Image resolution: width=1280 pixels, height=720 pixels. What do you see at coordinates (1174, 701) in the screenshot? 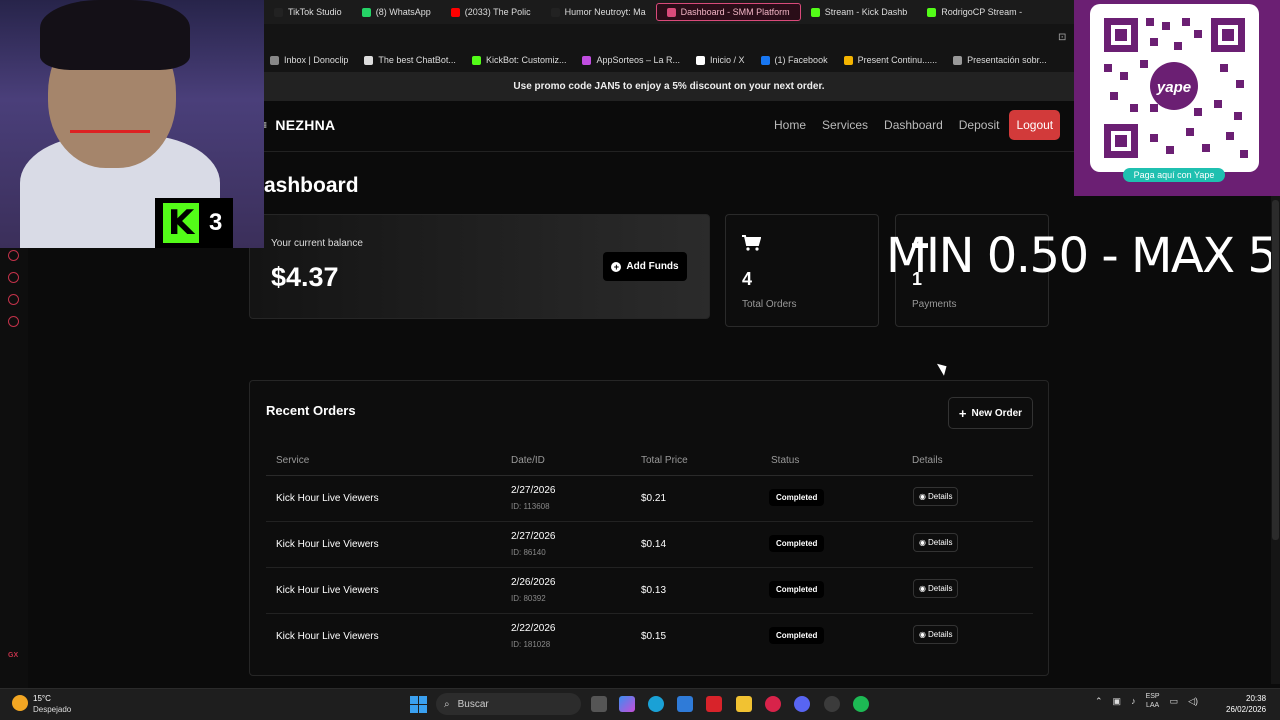
I see `network-icon: ▭` at bounding box center [1174, 701].